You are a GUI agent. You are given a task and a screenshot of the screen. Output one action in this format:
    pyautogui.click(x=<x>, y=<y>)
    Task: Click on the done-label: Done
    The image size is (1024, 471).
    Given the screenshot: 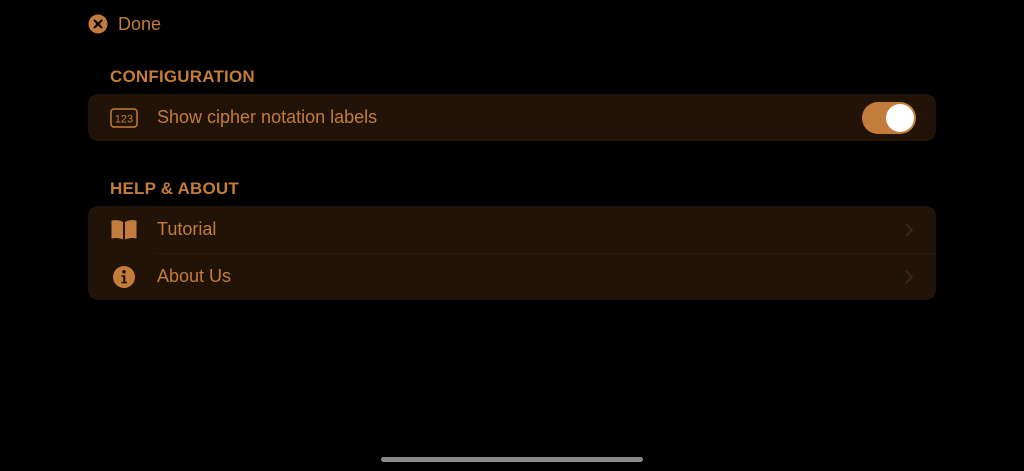 What is the action you would take?
    pyautogui.click(x=140, y=23)
    